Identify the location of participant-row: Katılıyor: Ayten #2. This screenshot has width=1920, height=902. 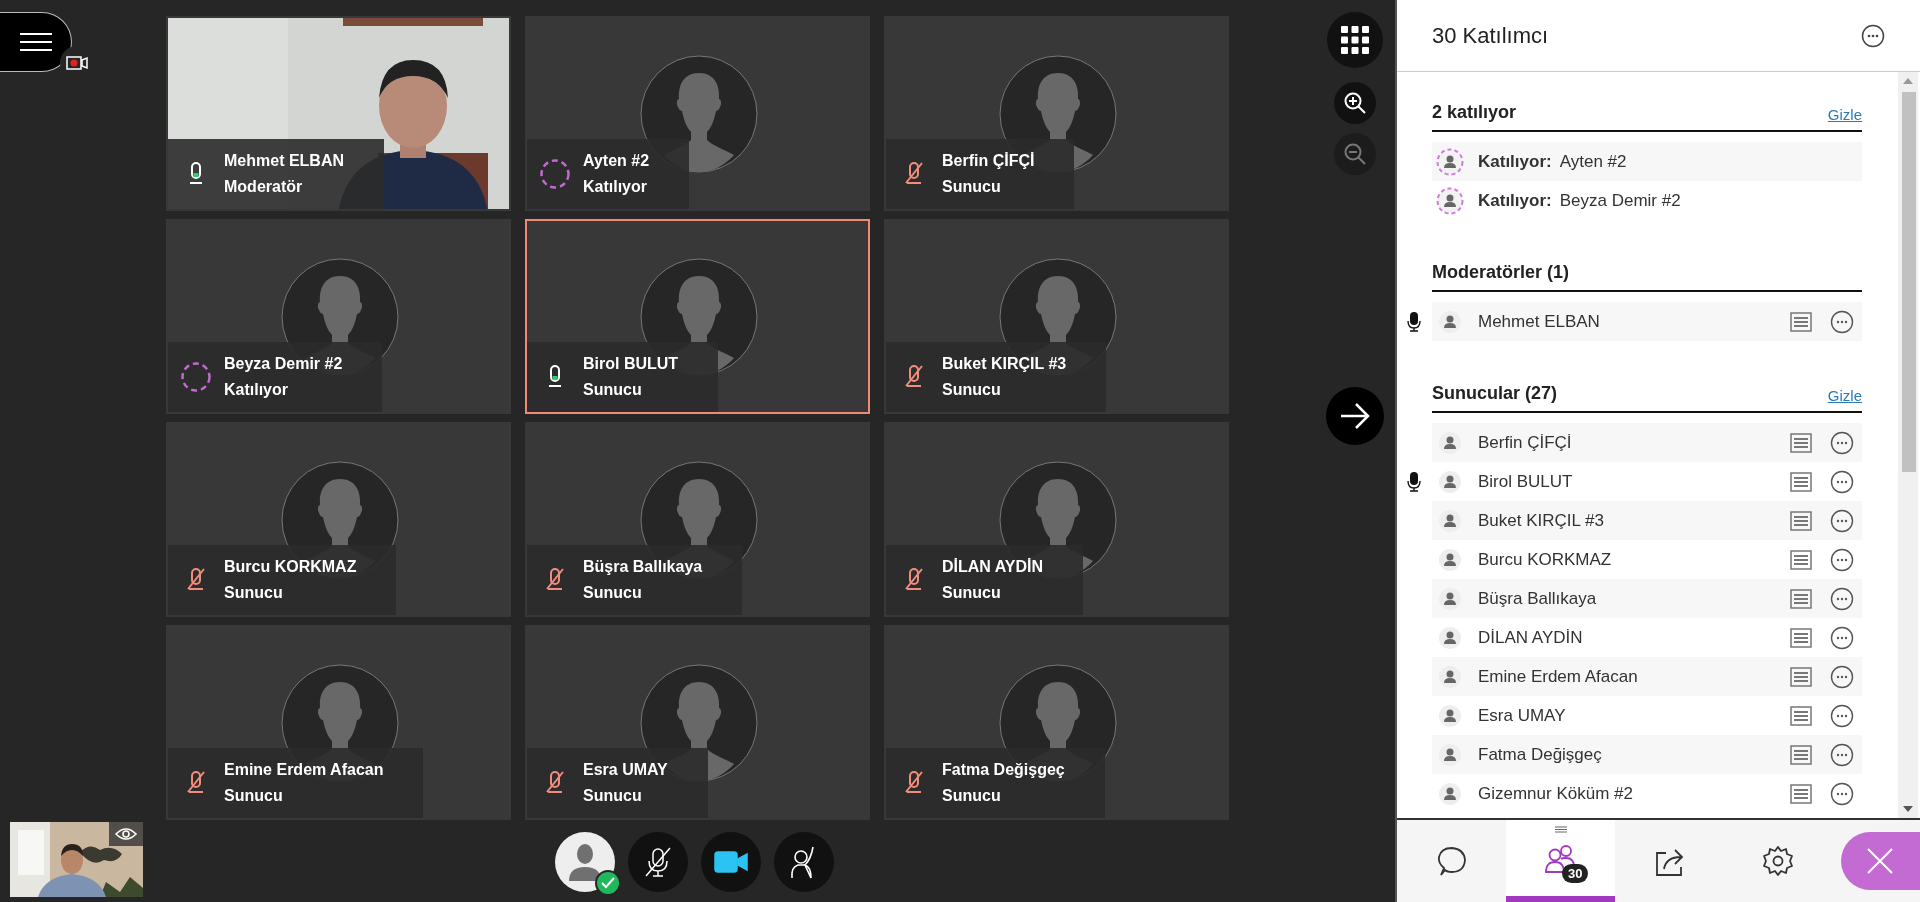
(1647, 161).